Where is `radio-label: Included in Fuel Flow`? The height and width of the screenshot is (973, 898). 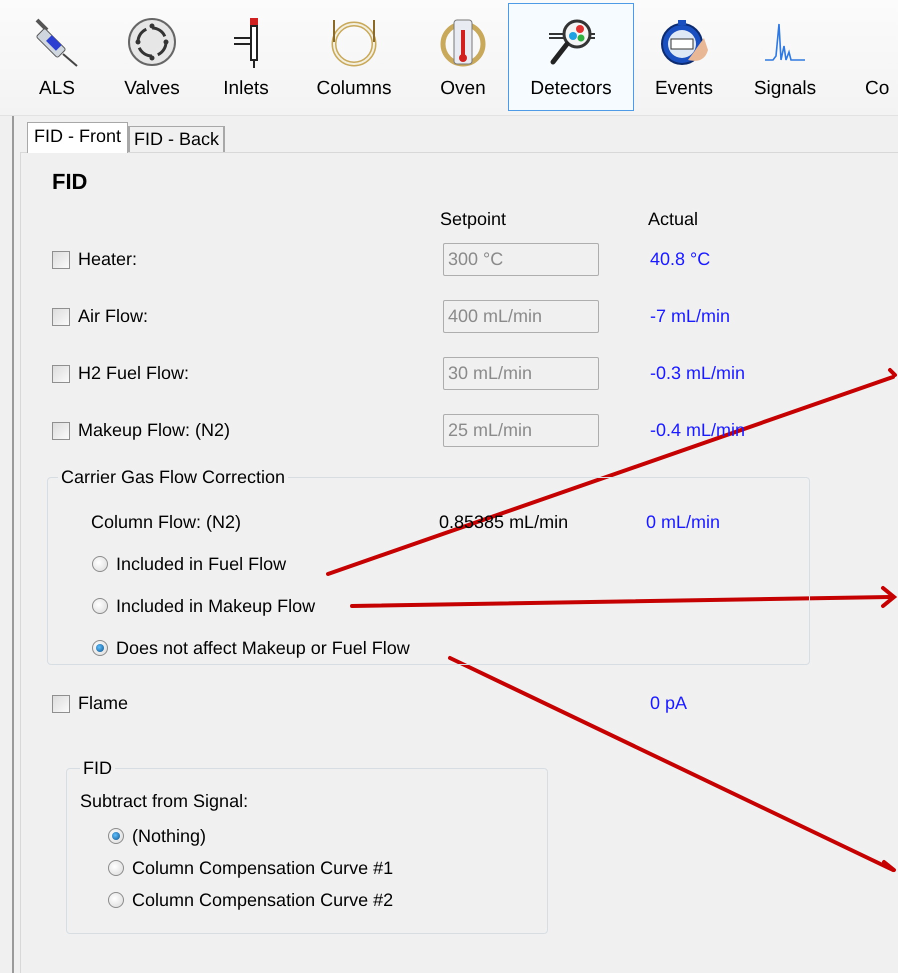
radio-label: Included in Fuel Flow is located at coordinates (201, 564).